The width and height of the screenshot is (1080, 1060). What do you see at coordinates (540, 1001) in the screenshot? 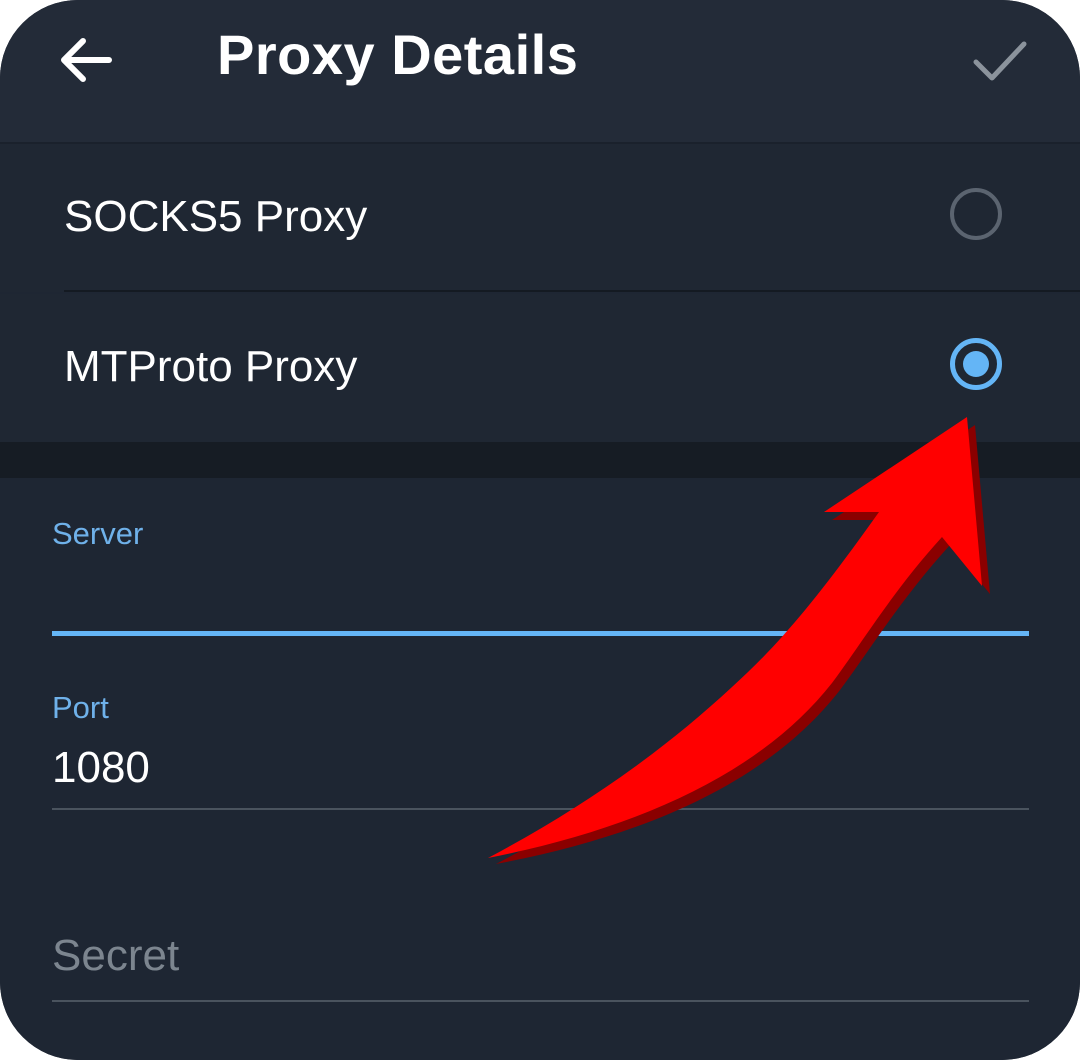
I see `secret-underline` at bounding box center [540, 1001].